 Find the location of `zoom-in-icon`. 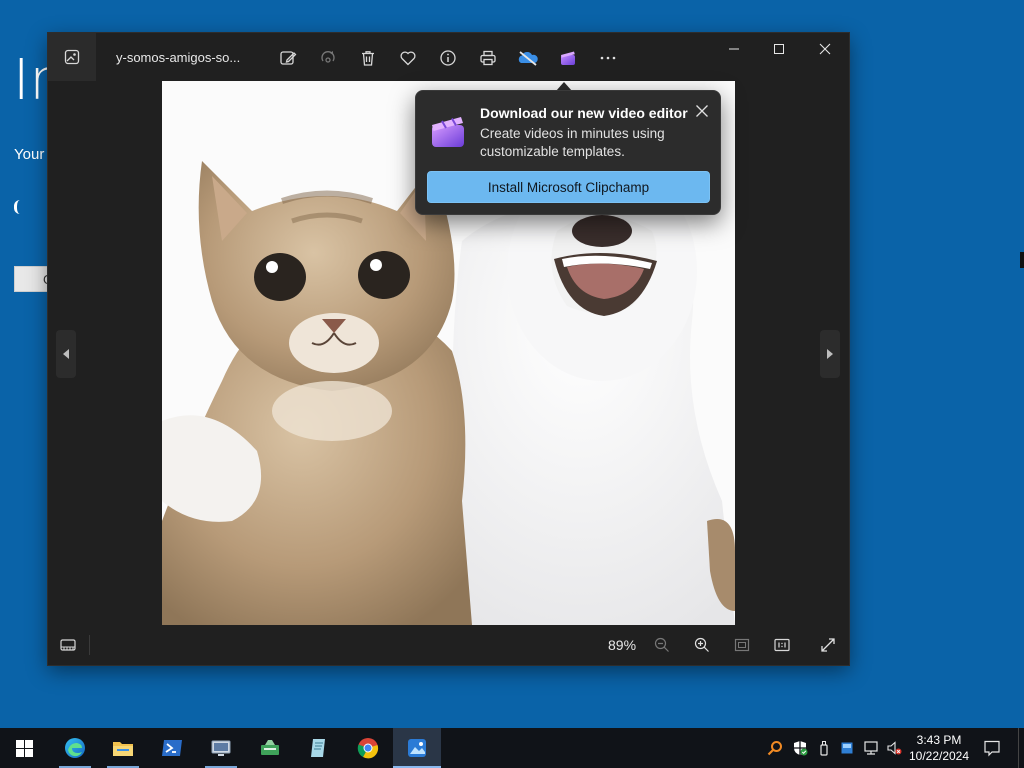

zoom-in-icon is located at coordinates (701, 644).